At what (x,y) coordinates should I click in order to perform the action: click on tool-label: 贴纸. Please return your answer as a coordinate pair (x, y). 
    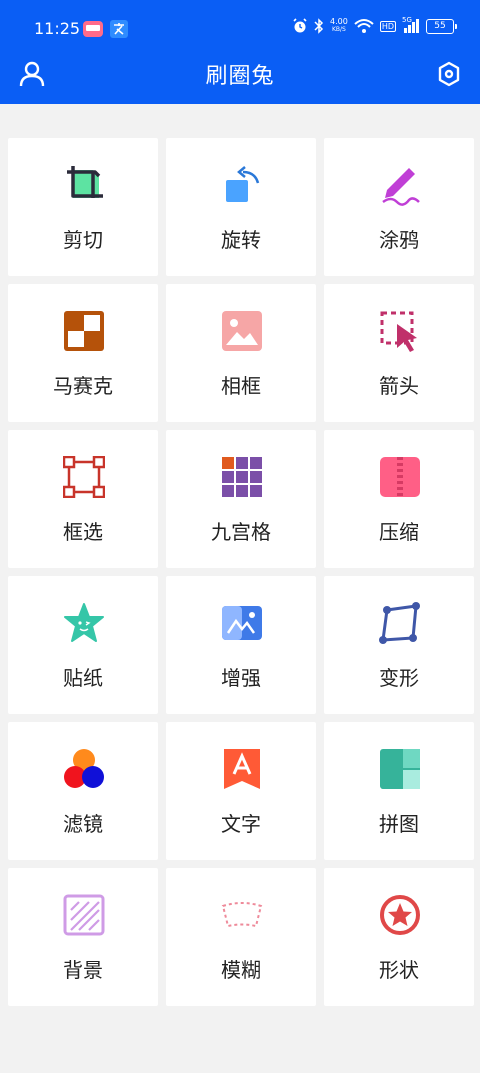
    Looking at the image, I should click on (83, 678).